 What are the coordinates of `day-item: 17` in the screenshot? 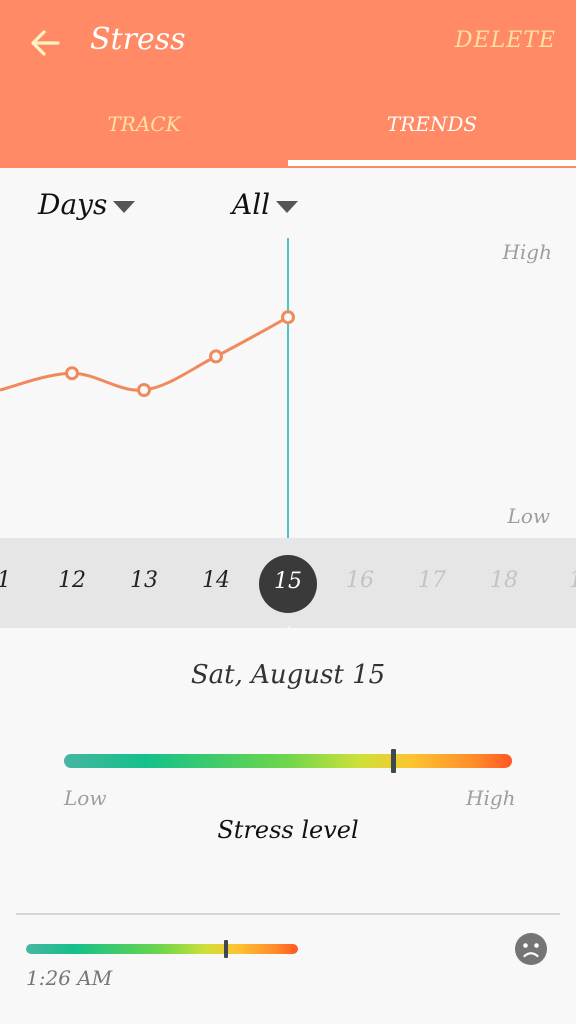 It's located at (432, 580).